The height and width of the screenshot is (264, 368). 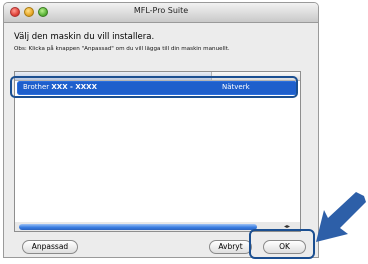 What do you see at coordinates (230, 247) in the screenshot?
I see `cancel-button: Avbryt` at bounding box center [230, 247].